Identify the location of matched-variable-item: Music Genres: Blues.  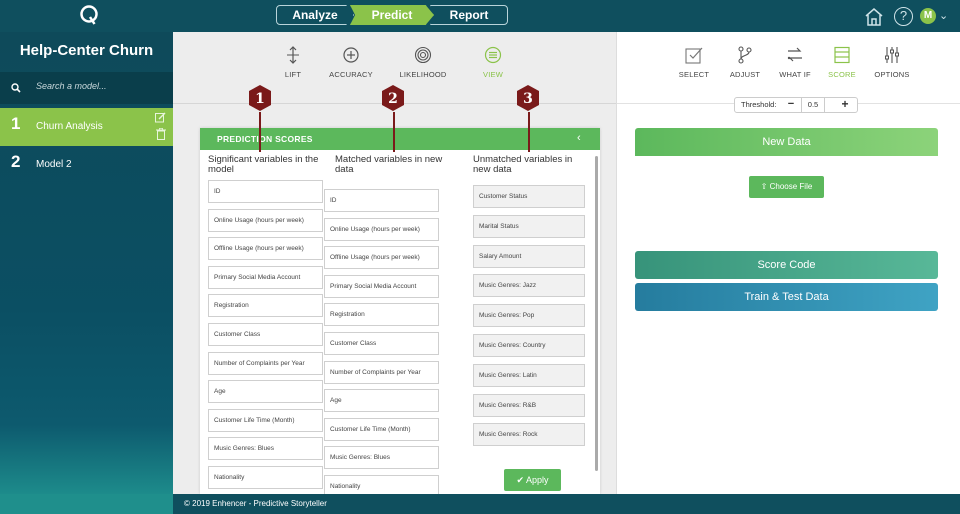
(381, 458).